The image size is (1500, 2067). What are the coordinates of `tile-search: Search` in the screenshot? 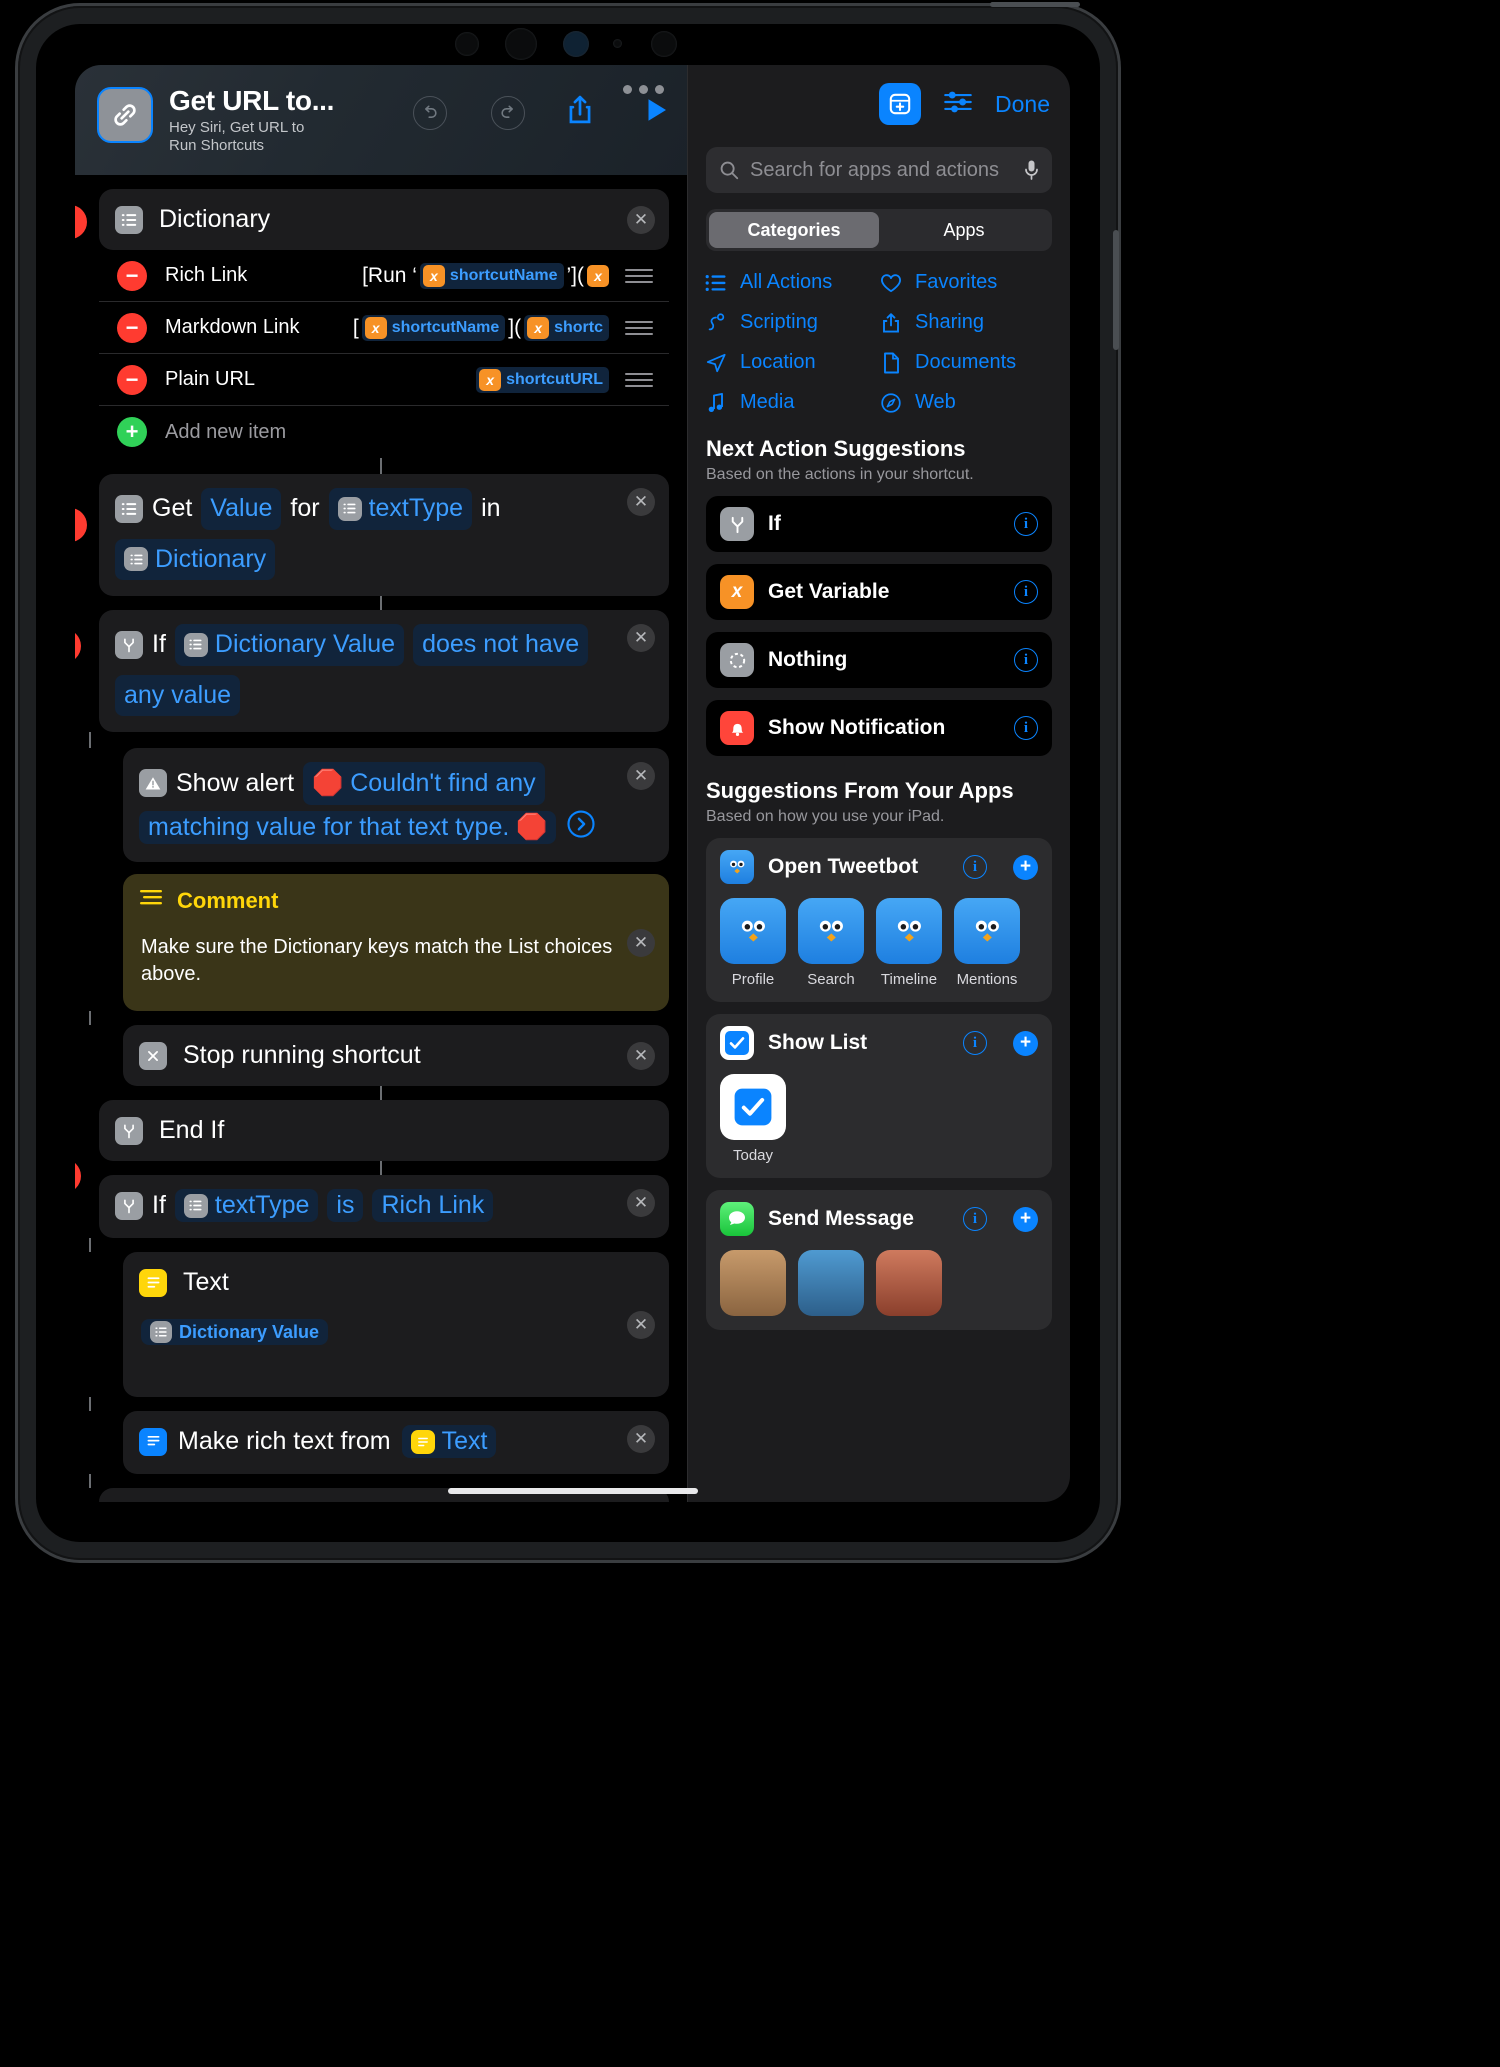 It's located at (831, 943).